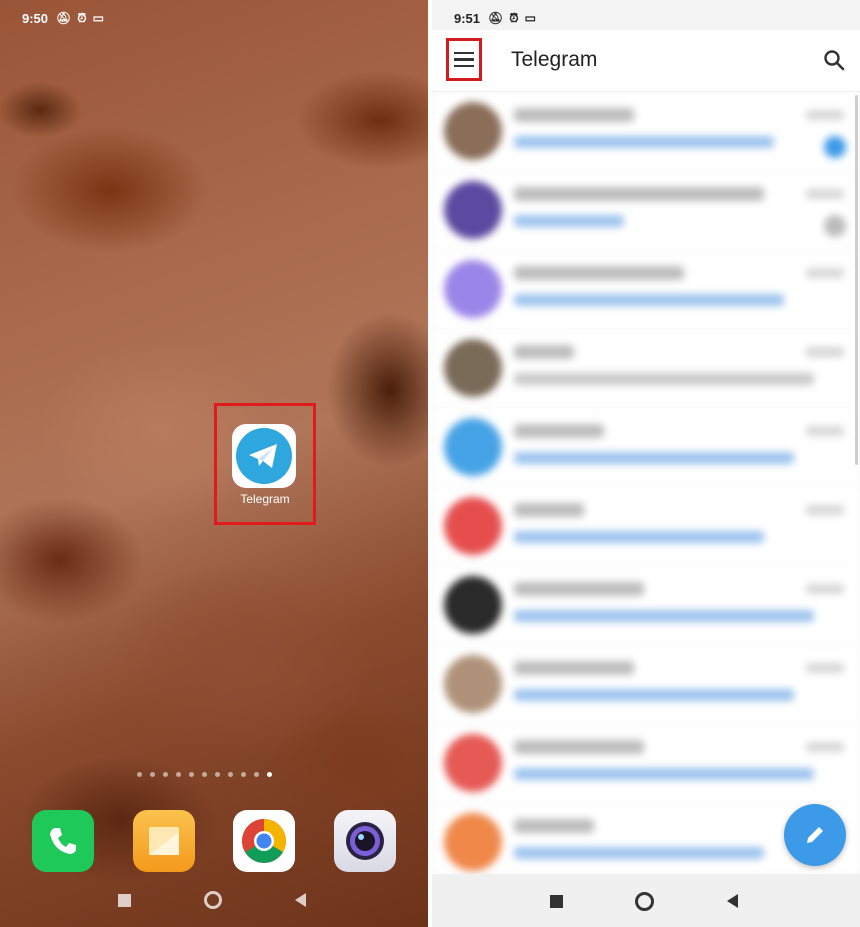 This screenshot has height=927, width=860. Describe the element at coordinates (464, 59) in the screenshot. I see `hamburger-menu-icon` at that location.